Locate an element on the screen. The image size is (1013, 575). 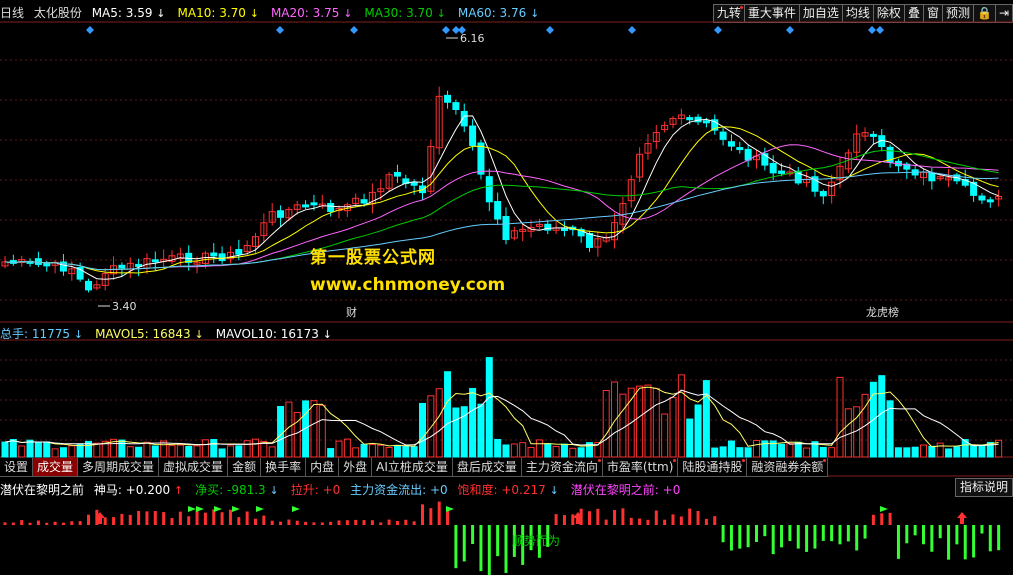
tab-9: 盘后成交量 is located at coordinates (486, 467).